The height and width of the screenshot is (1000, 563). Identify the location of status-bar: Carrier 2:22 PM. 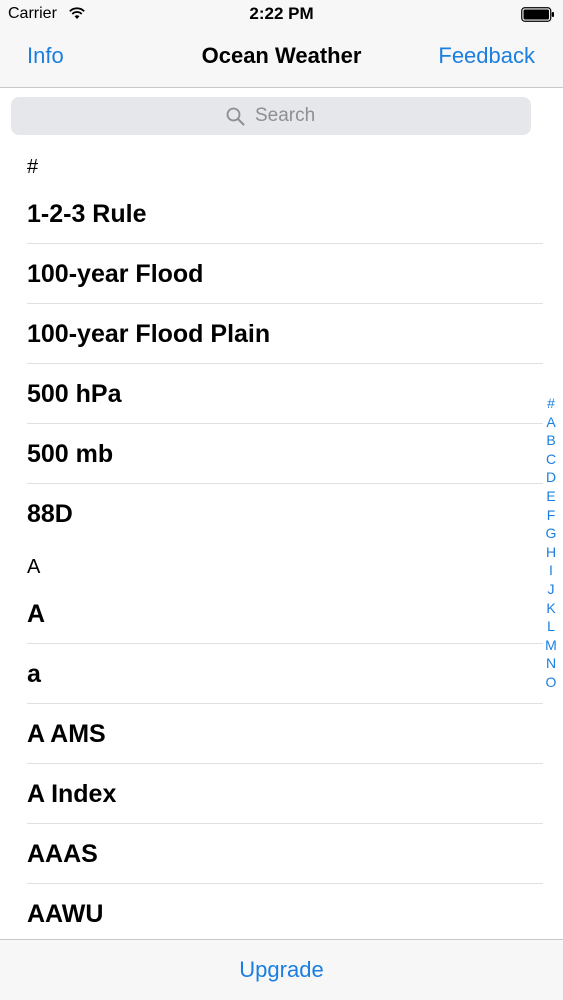
(281, 15).